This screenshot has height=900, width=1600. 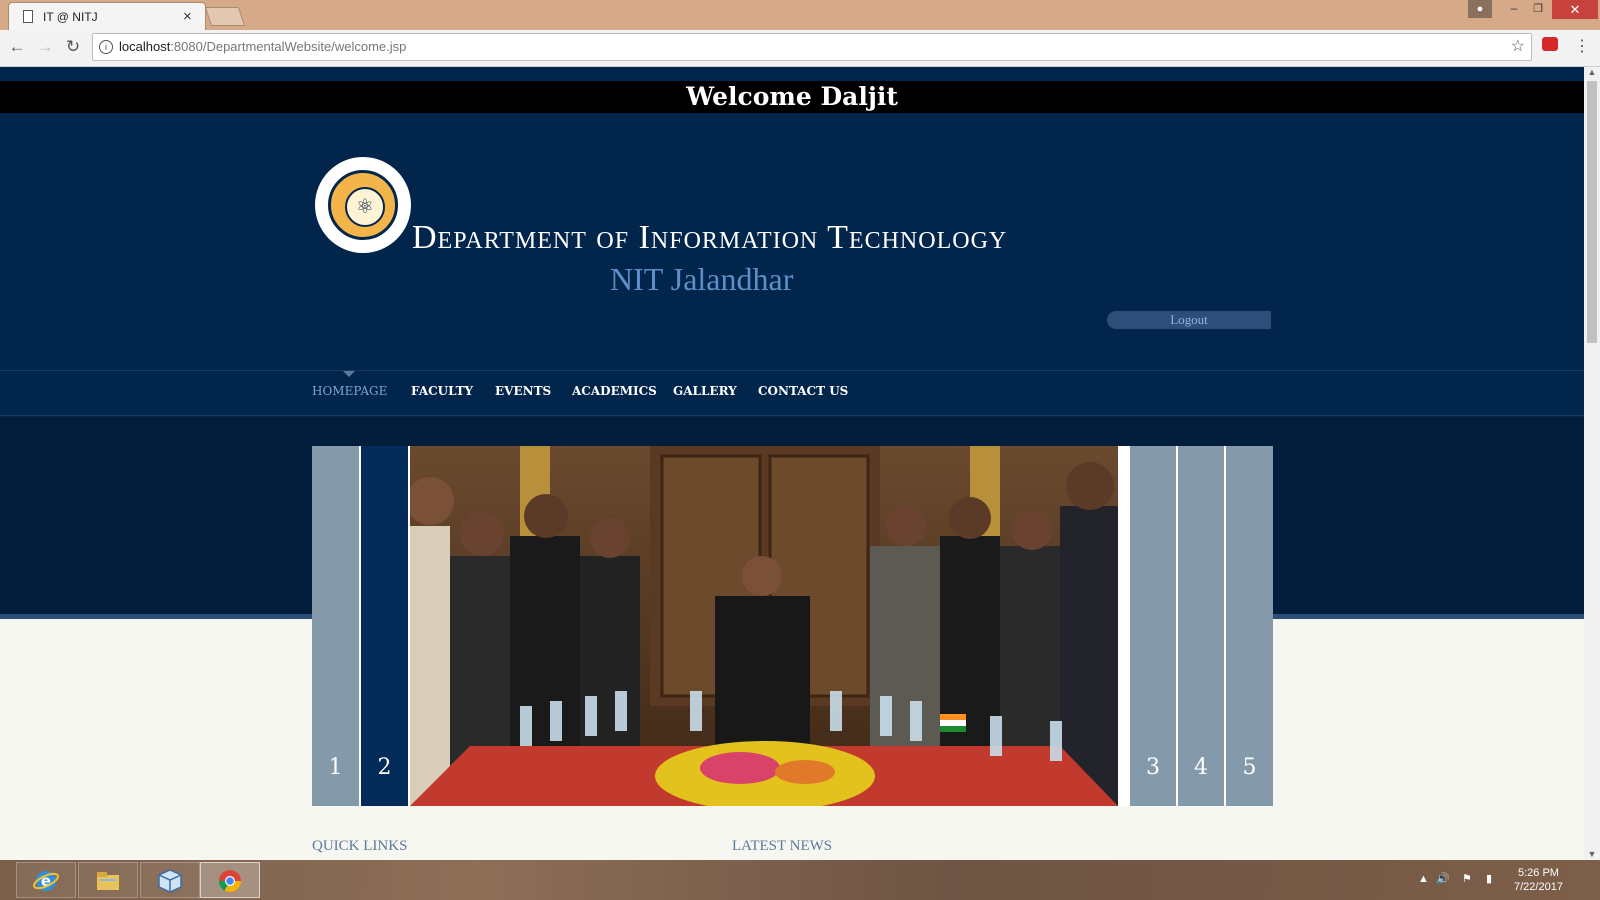 What do you see at coordinates (1189, 320) in the screenshot?
I see `logout-button: Logout` at bounding box center [1189, 320].